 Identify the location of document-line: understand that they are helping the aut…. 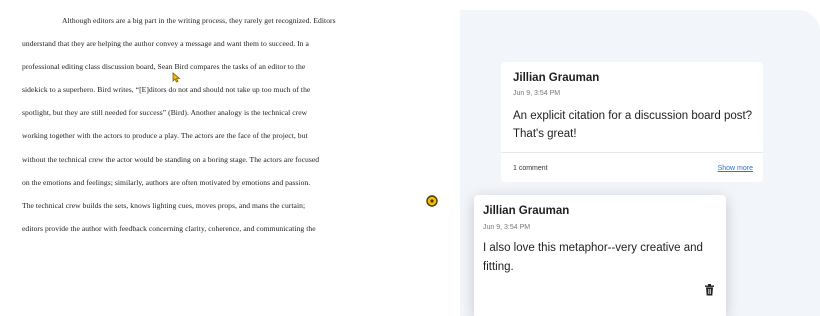
(165, 44).